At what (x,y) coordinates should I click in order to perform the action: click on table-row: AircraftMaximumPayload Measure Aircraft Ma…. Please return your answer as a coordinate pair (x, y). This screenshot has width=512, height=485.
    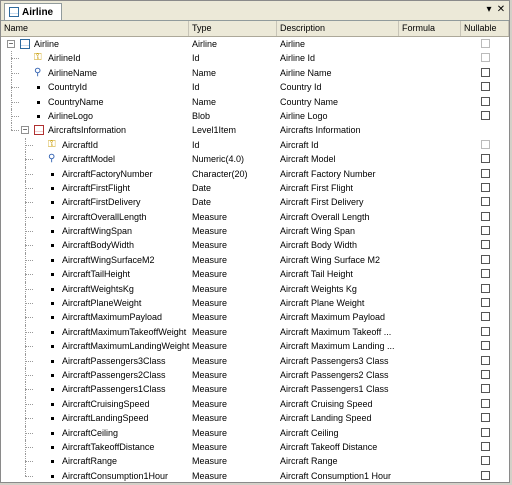
    Looking at the image, I should click on (255, 317).